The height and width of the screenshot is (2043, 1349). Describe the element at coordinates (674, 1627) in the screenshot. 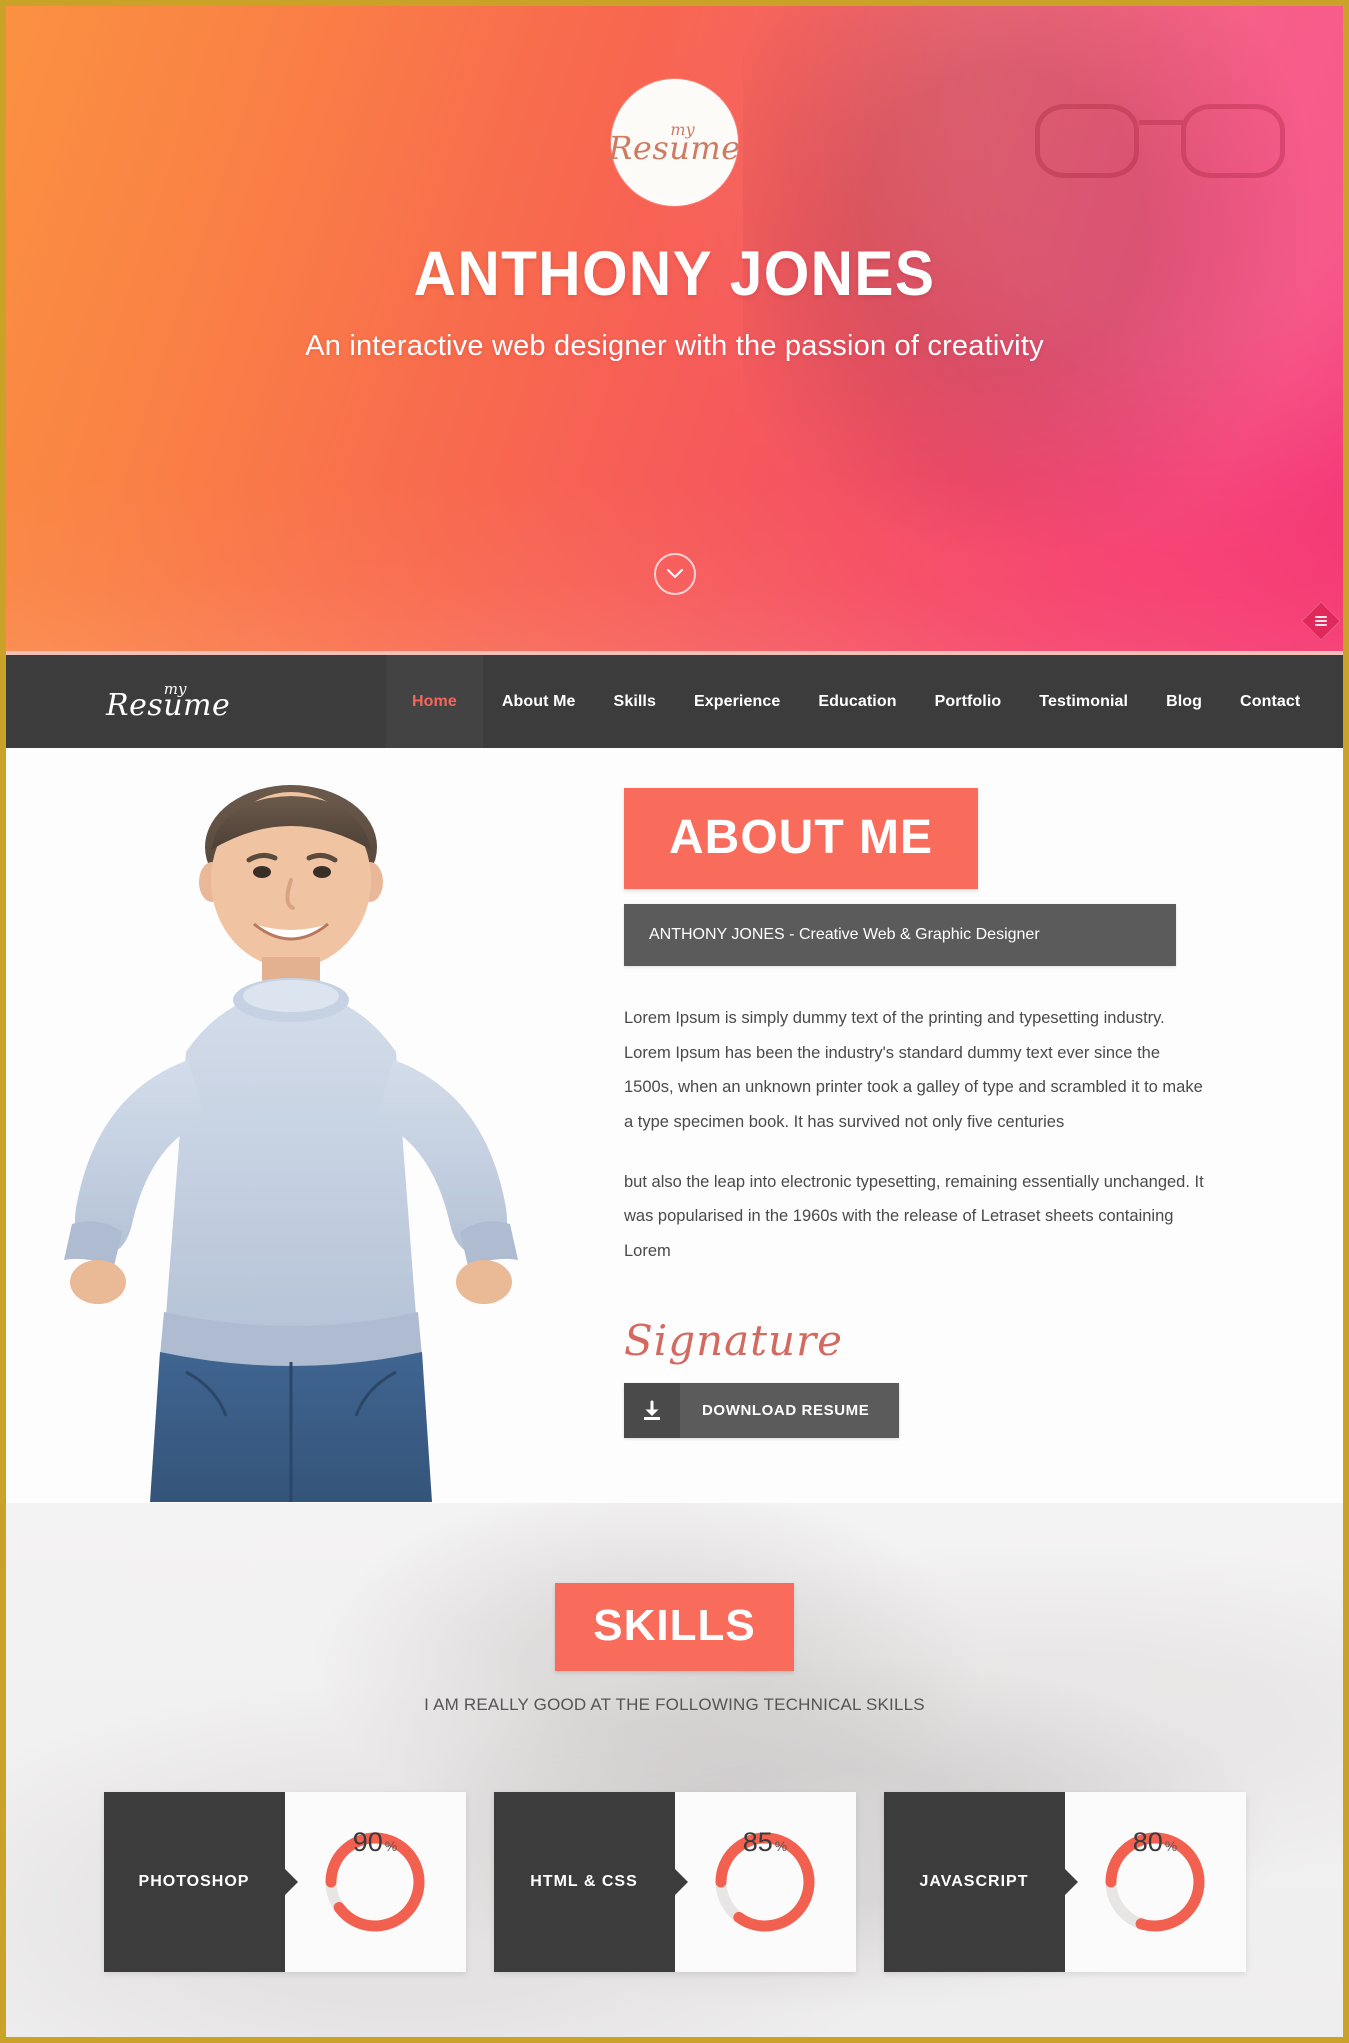

I see `skills-heading: SKILLS` at that location.